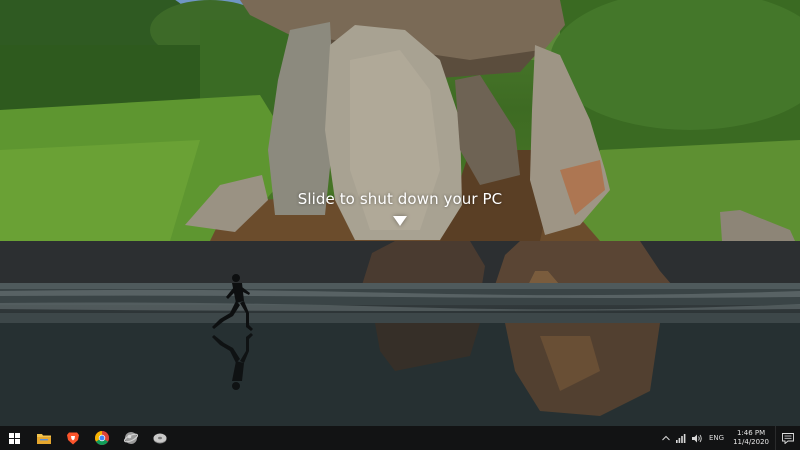 The image size is (800, 450). I want to click on app-disc-icon, so click(159, 438).